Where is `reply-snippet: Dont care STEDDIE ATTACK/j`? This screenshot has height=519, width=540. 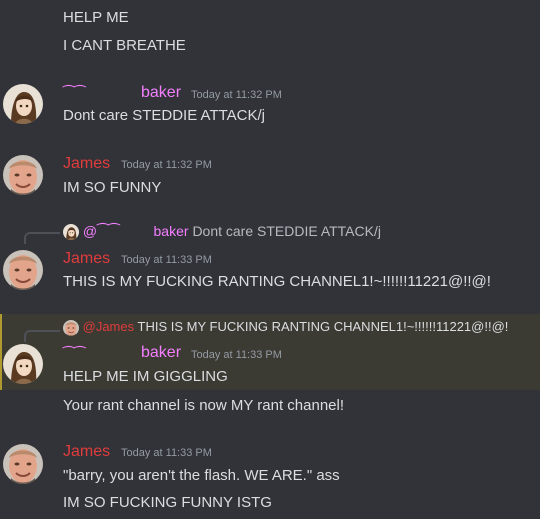
reply-snippet: Dont care STEDDIE ATTACK/j is located at coordinates (286, 231).